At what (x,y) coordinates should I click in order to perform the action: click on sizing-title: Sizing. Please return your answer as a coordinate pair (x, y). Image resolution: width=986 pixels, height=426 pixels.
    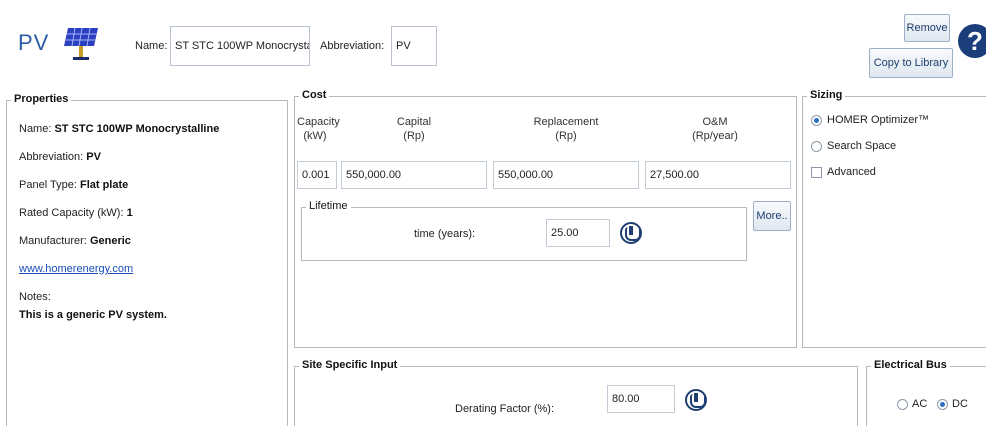
    Looking at the image, I should click on (826, 95).